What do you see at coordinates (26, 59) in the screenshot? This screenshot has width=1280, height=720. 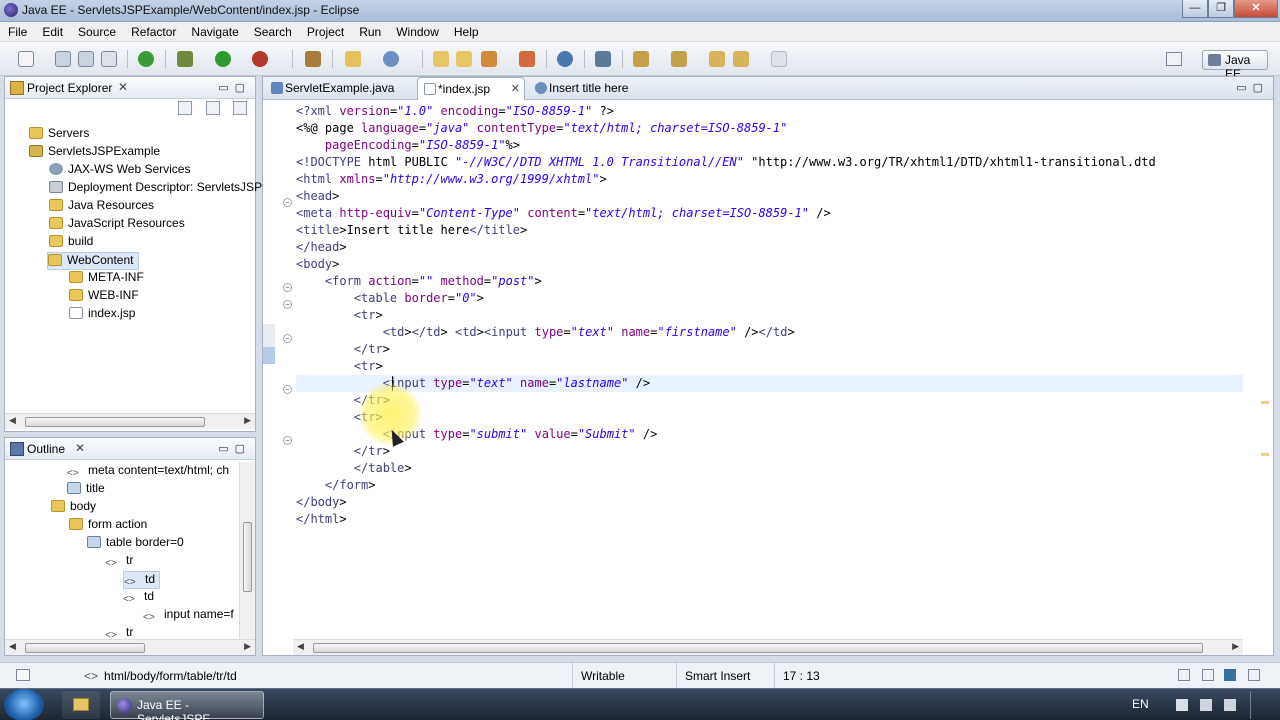 I see `new-icon` at bounding box center [26, 59].